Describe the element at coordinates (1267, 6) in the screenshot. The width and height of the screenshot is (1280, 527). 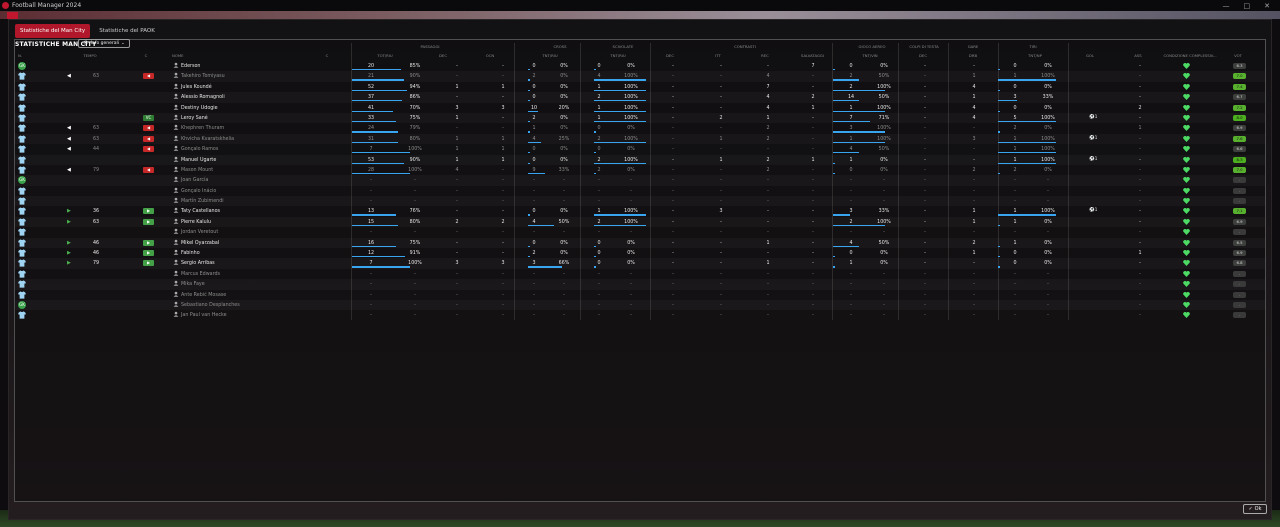
I see `close-button: ✕` at that location.